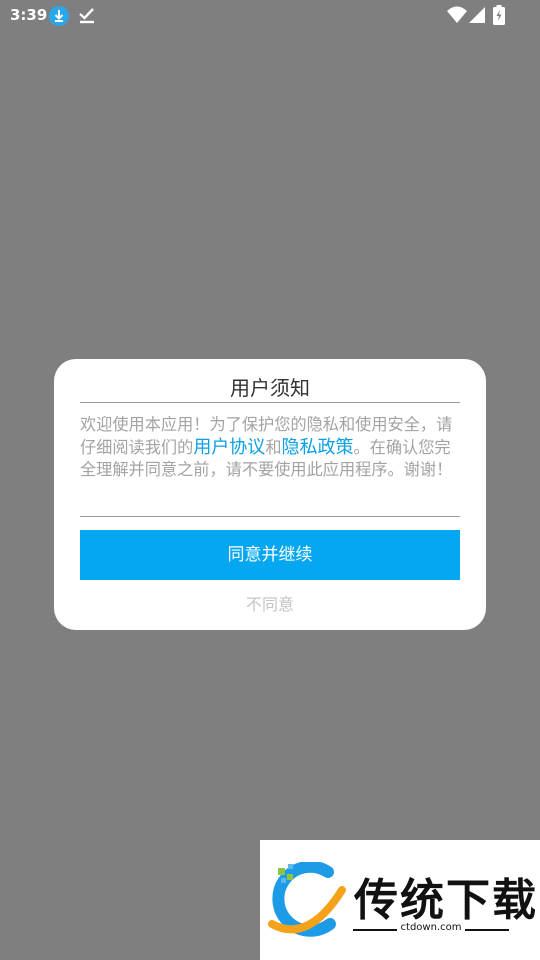 This screenshot has width=540, height=960. What do you see at coordinates (487, 930) in the screenshot?
I see `watermark-line-right` at bounding box center [487, 930].